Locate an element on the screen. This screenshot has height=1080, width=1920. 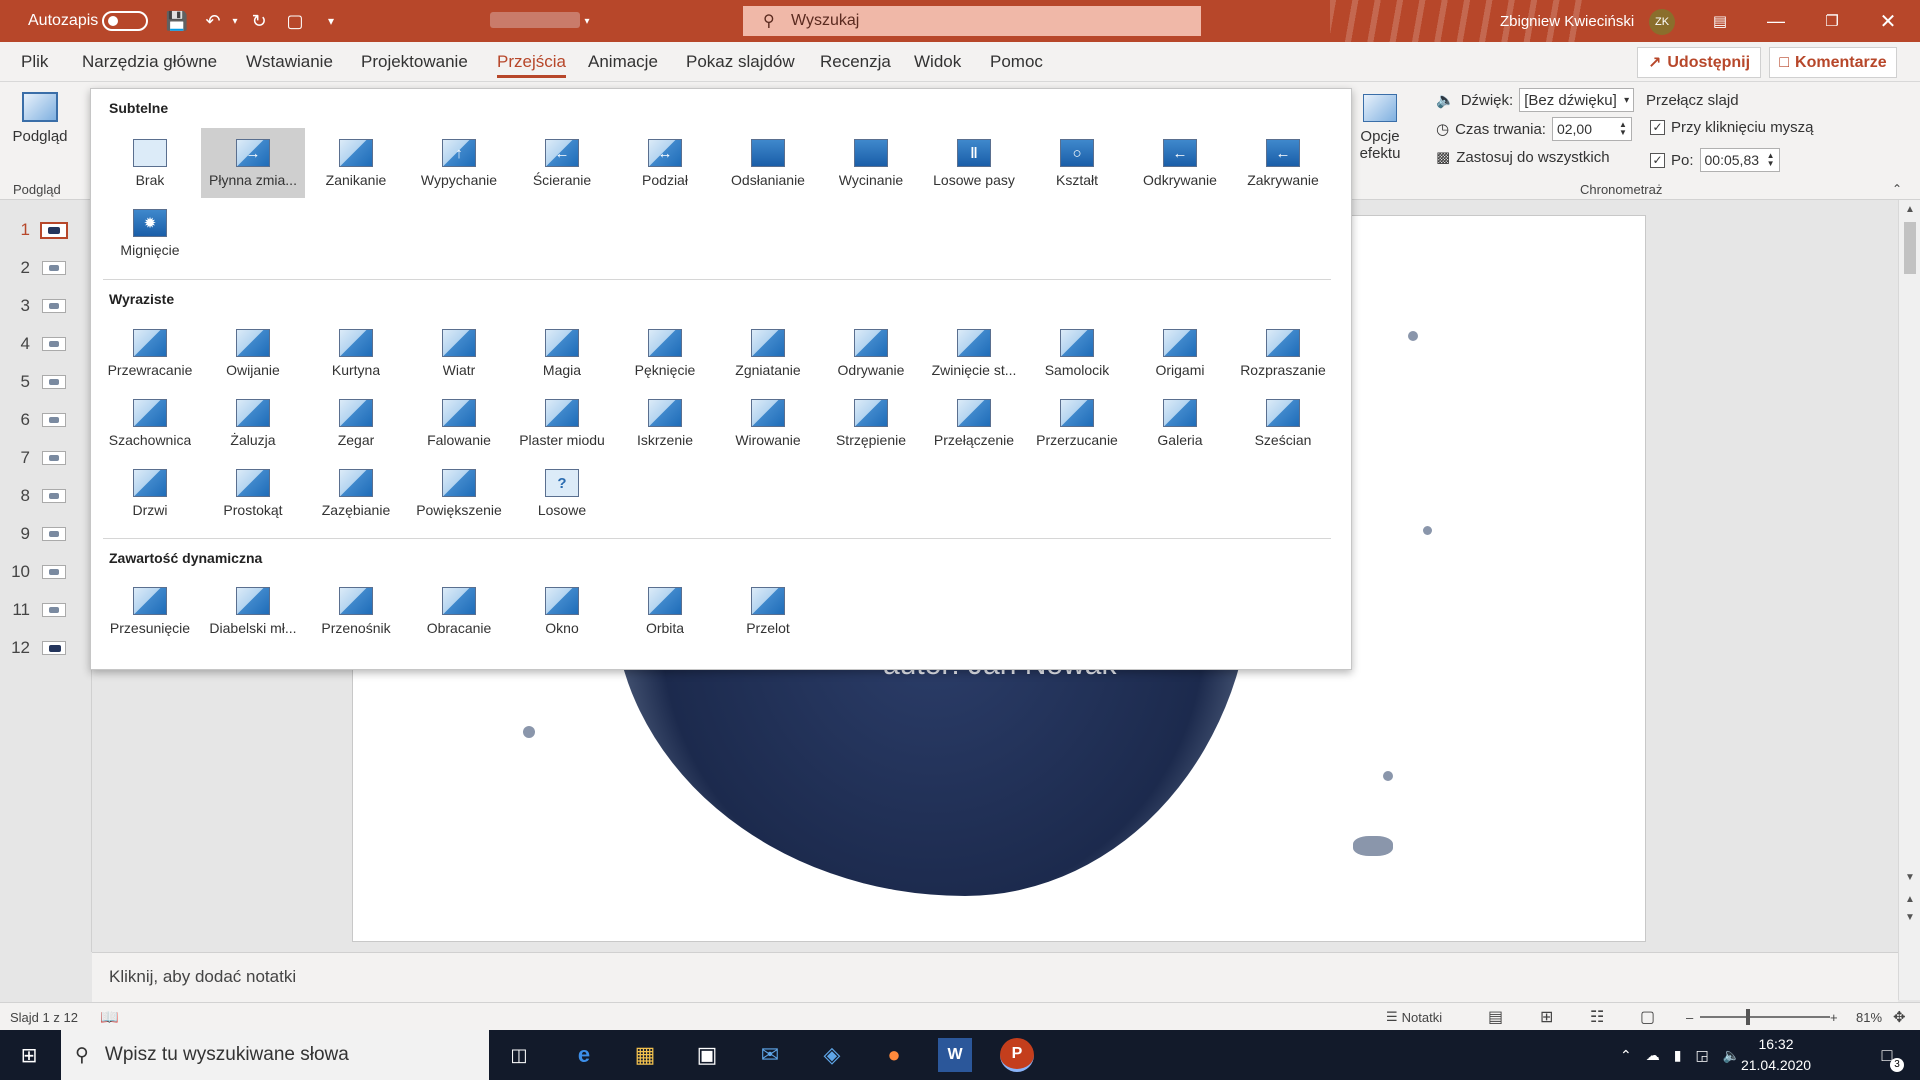
transition-item: ← Zakrywanie is located at coordinates (1283, 163).